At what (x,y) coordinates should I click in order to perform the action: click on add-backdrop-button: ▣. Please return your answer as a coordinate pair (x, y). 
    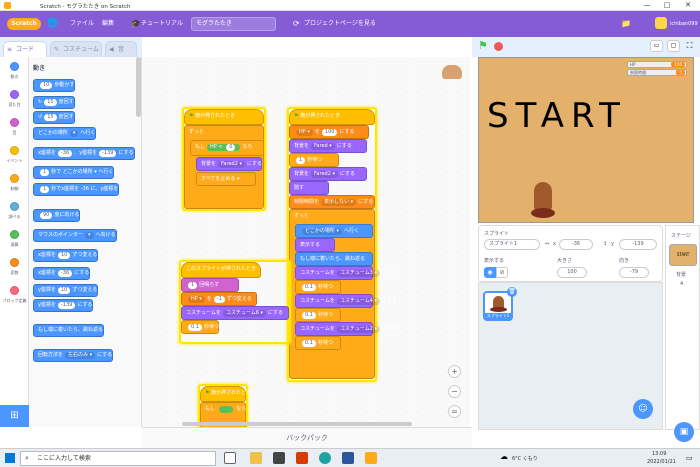
    Looking at the image, I should click on (684, 432).